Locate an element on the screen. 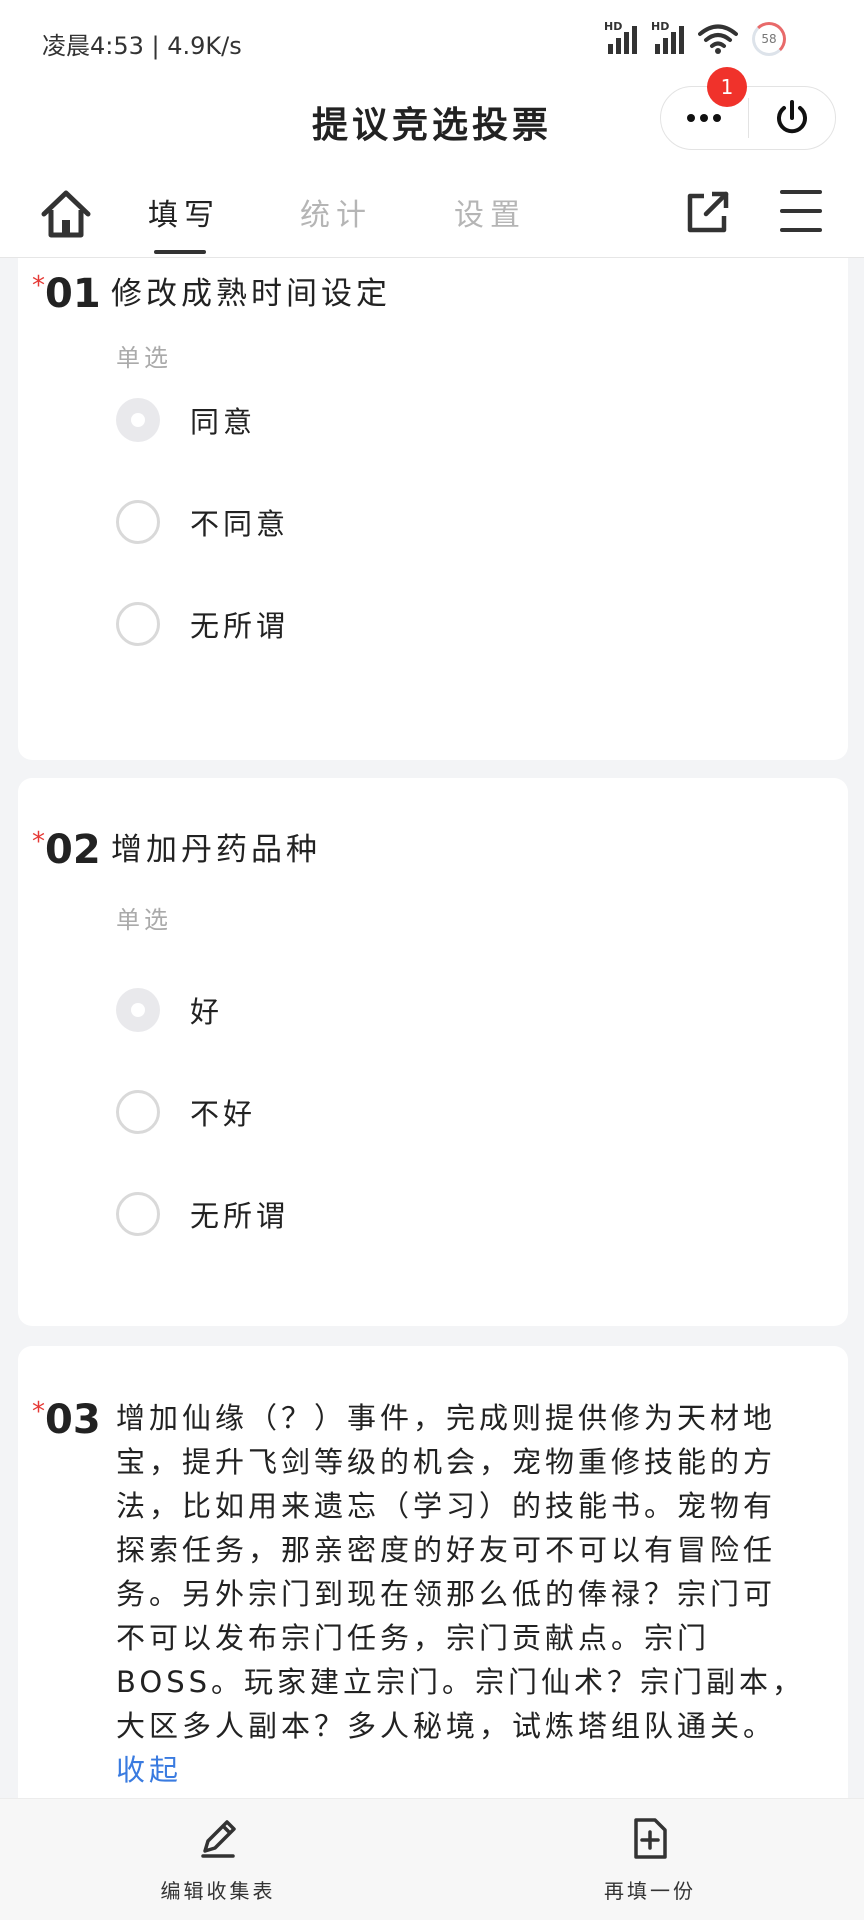 This screenshot has height=1920, width=864. option-good: 好 is located at coordinates (169, 1010).